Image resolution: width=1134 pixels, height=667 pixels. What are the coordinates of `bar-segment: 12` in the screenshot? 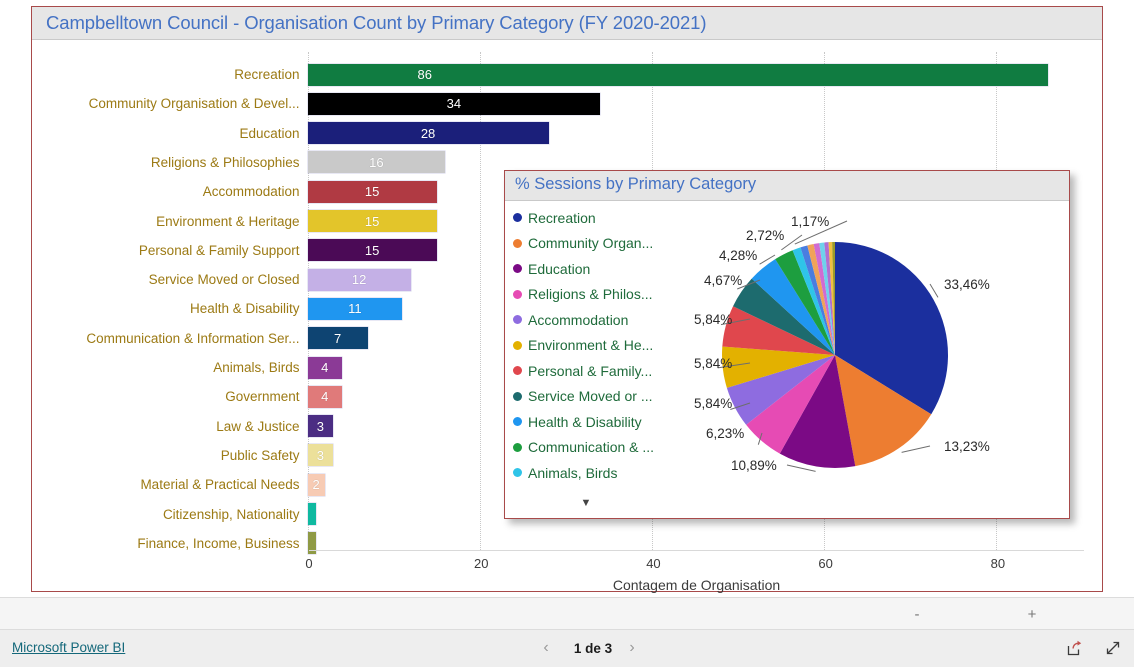 It's located at (359, 279).